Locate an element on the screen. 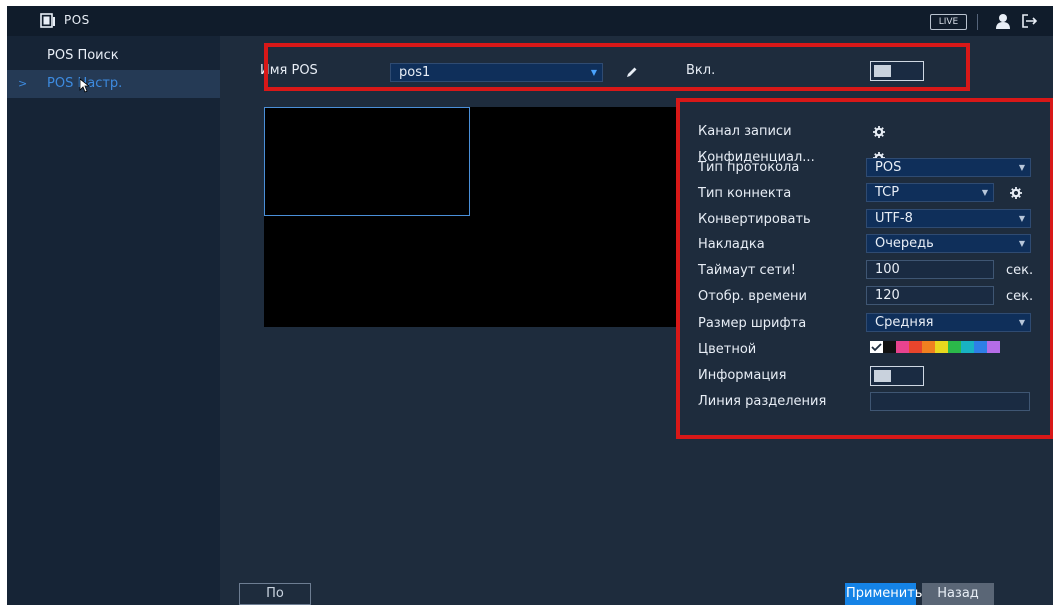  live-button: LIVE is located at coordinates (948, 22).